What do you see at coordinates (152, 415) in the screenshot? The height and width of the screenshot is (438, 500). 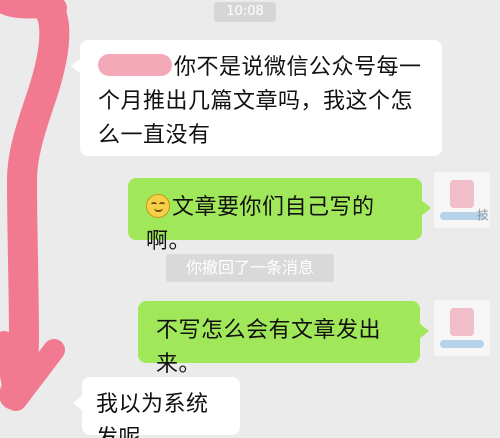 I see `message-text: 我以为系统发呢` at bounding box center [152, 415].